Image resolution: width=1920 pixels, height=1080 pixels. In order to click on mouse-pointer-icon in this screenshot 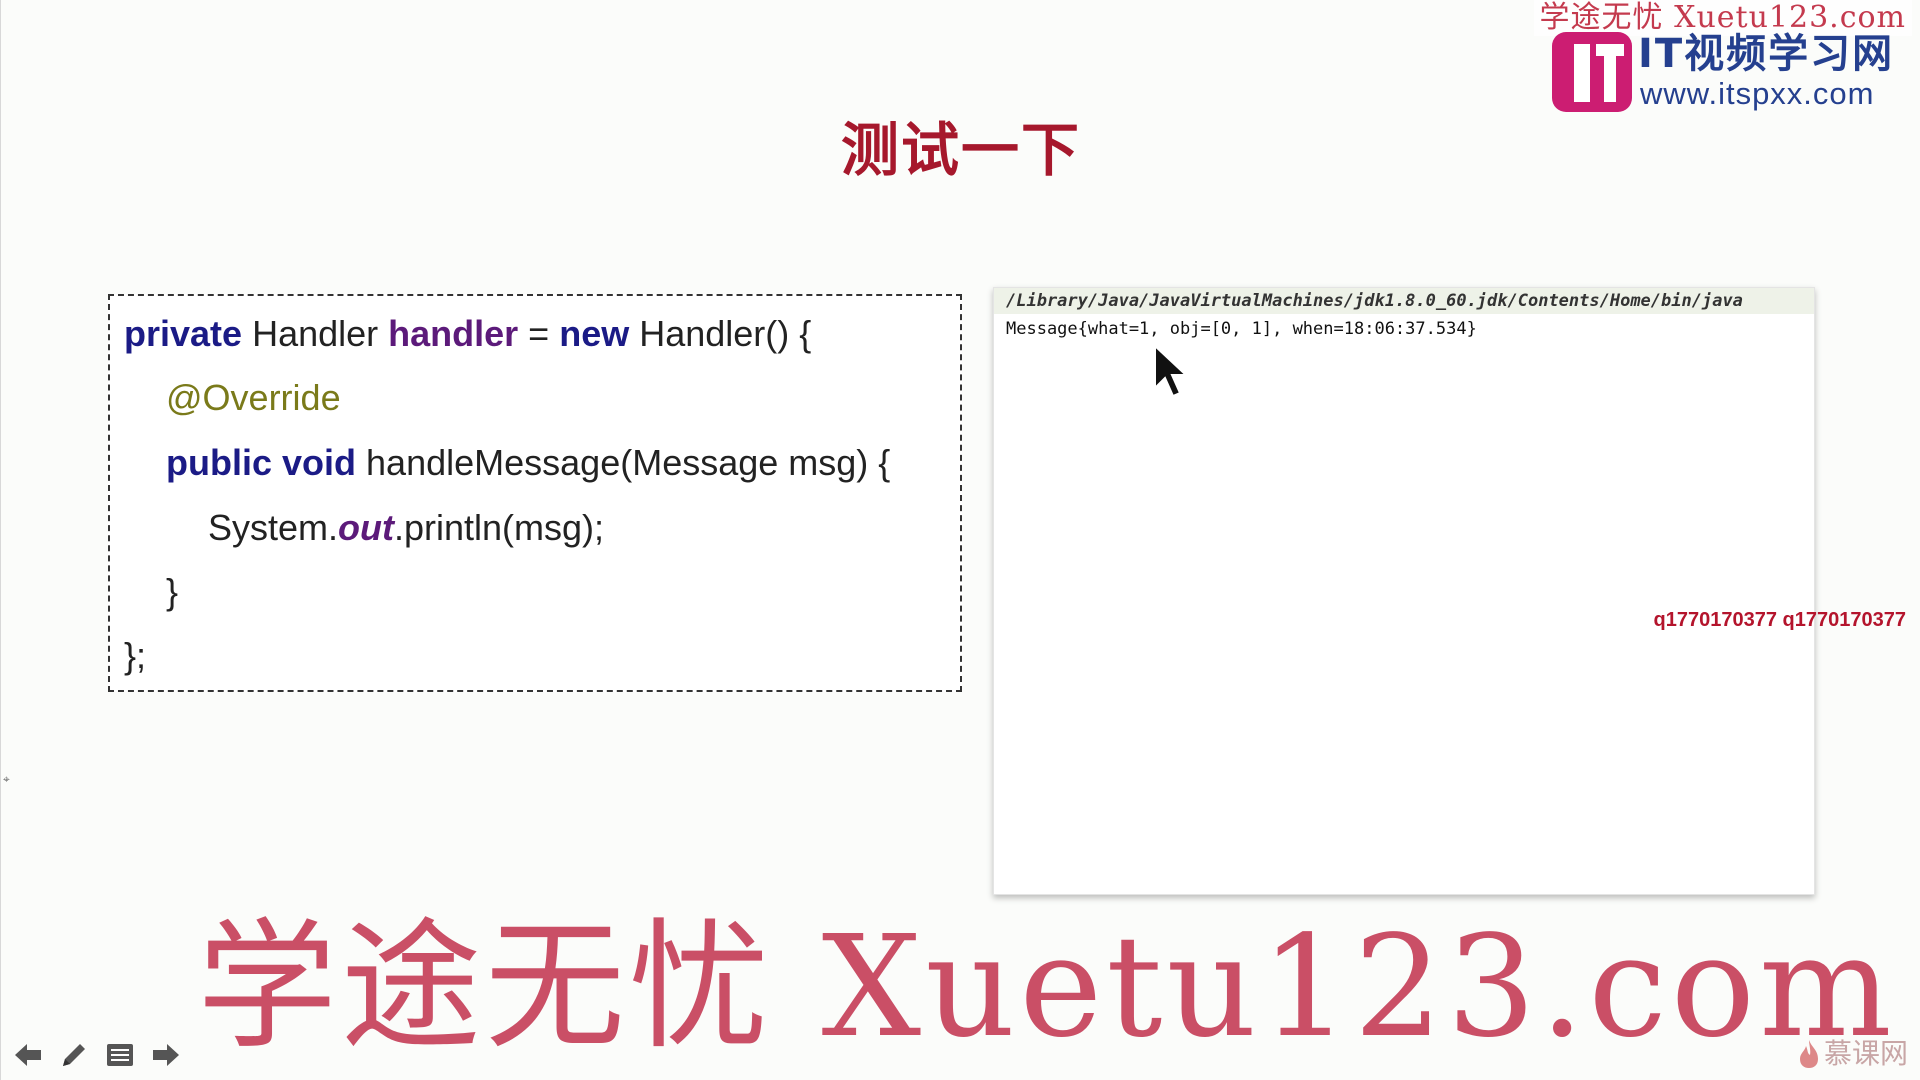, I will do `click(1171, 371)`.